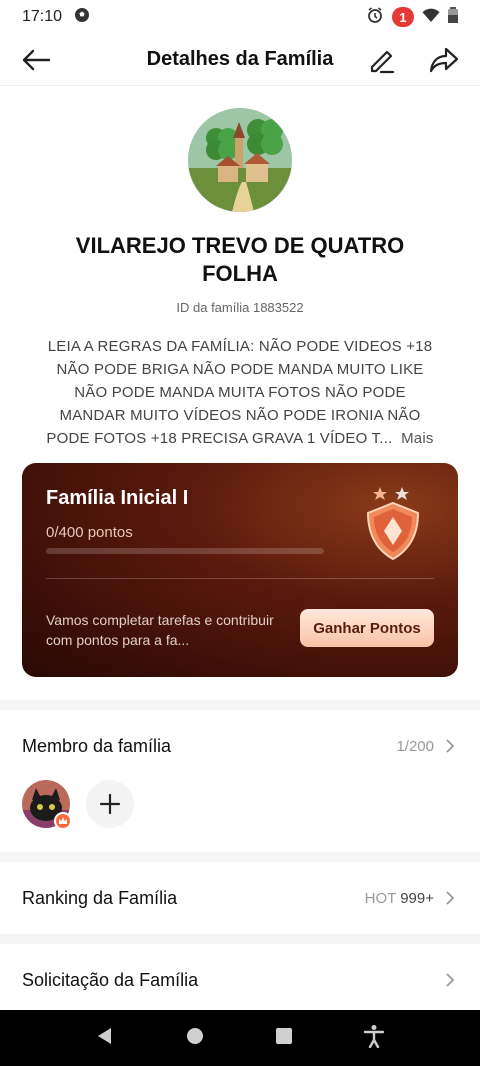 The height and width of the screenshot is (1066, 480). I want to click on wifi-icon, so click(431, 17).